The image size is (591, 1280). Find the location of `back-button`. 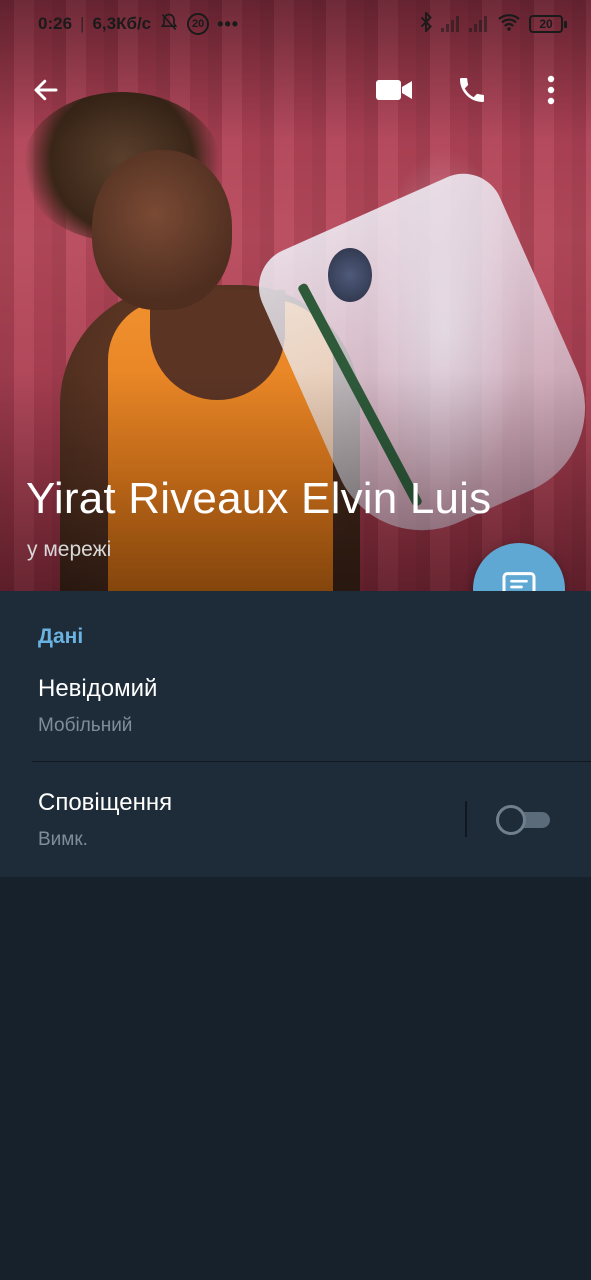

back-button is located at coordinates (46, 90).